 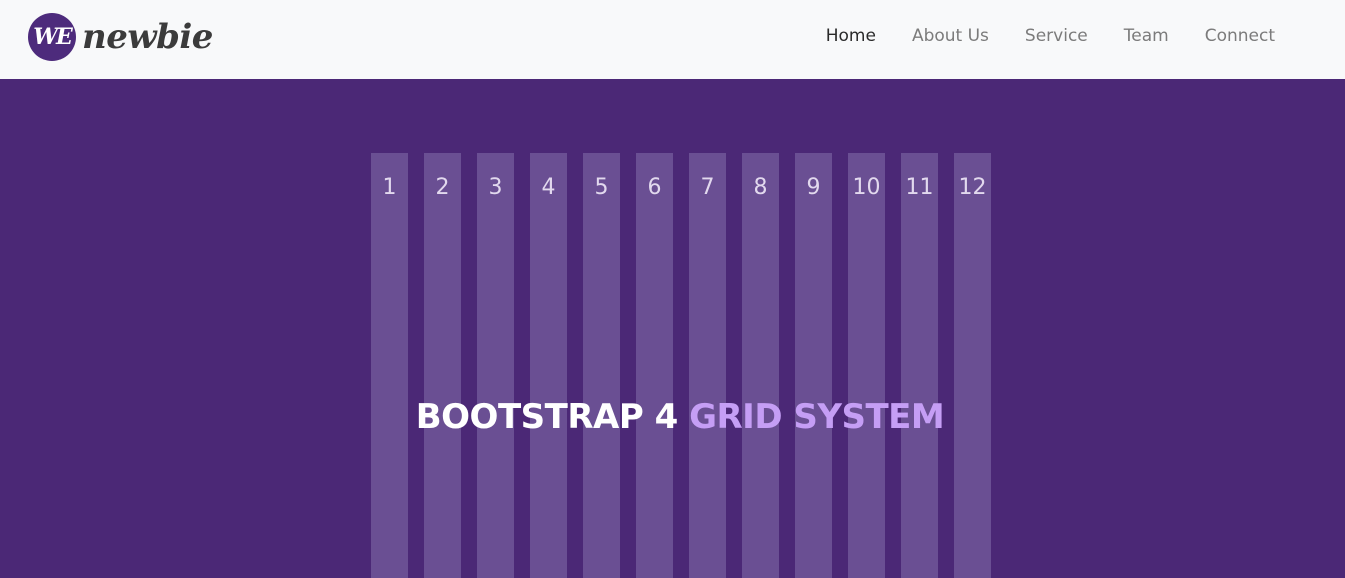 What do you see at coordinates (547, 417) in the screenshot?
I see `hero-title-part1: BOOTSTRAP 4` at bounding box center [547, 417].